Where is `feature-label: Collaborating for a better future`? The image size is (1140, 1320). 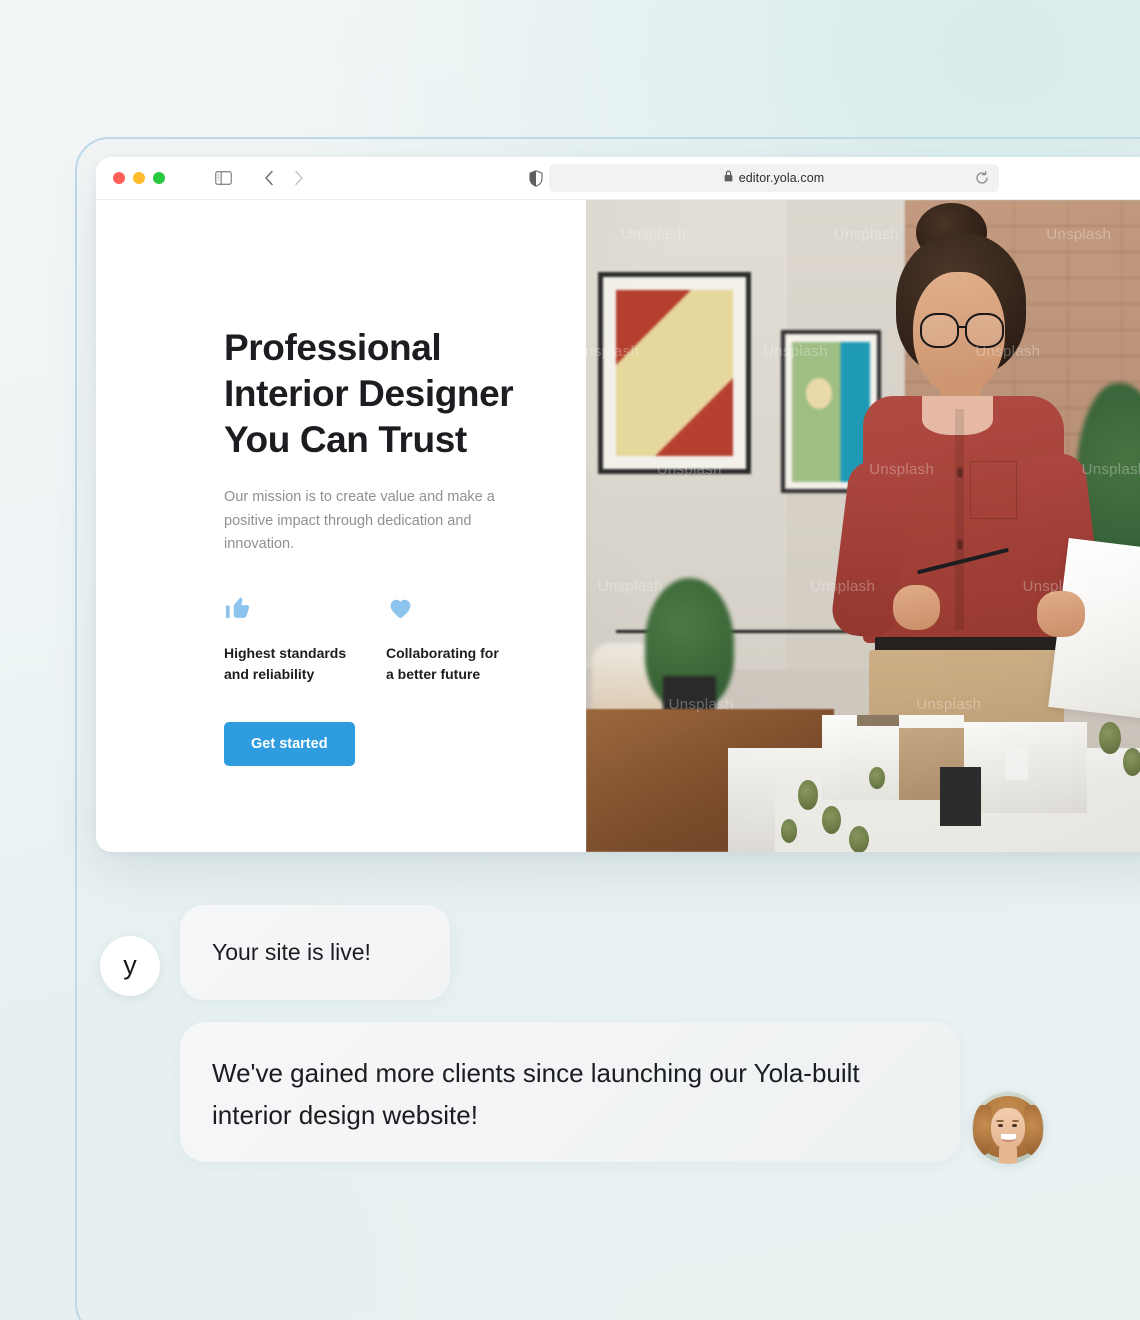 feature-label: Collaborating for a better future is located at coordinates (442, 663).